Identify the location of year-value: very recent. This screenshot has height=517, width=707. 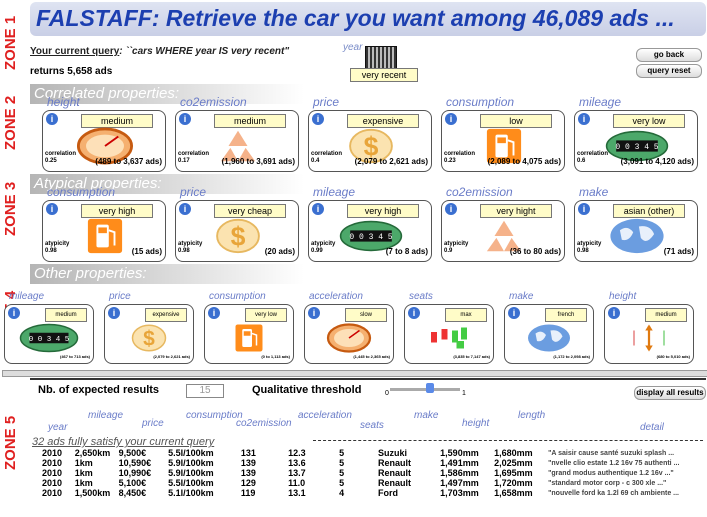
(384, 75).